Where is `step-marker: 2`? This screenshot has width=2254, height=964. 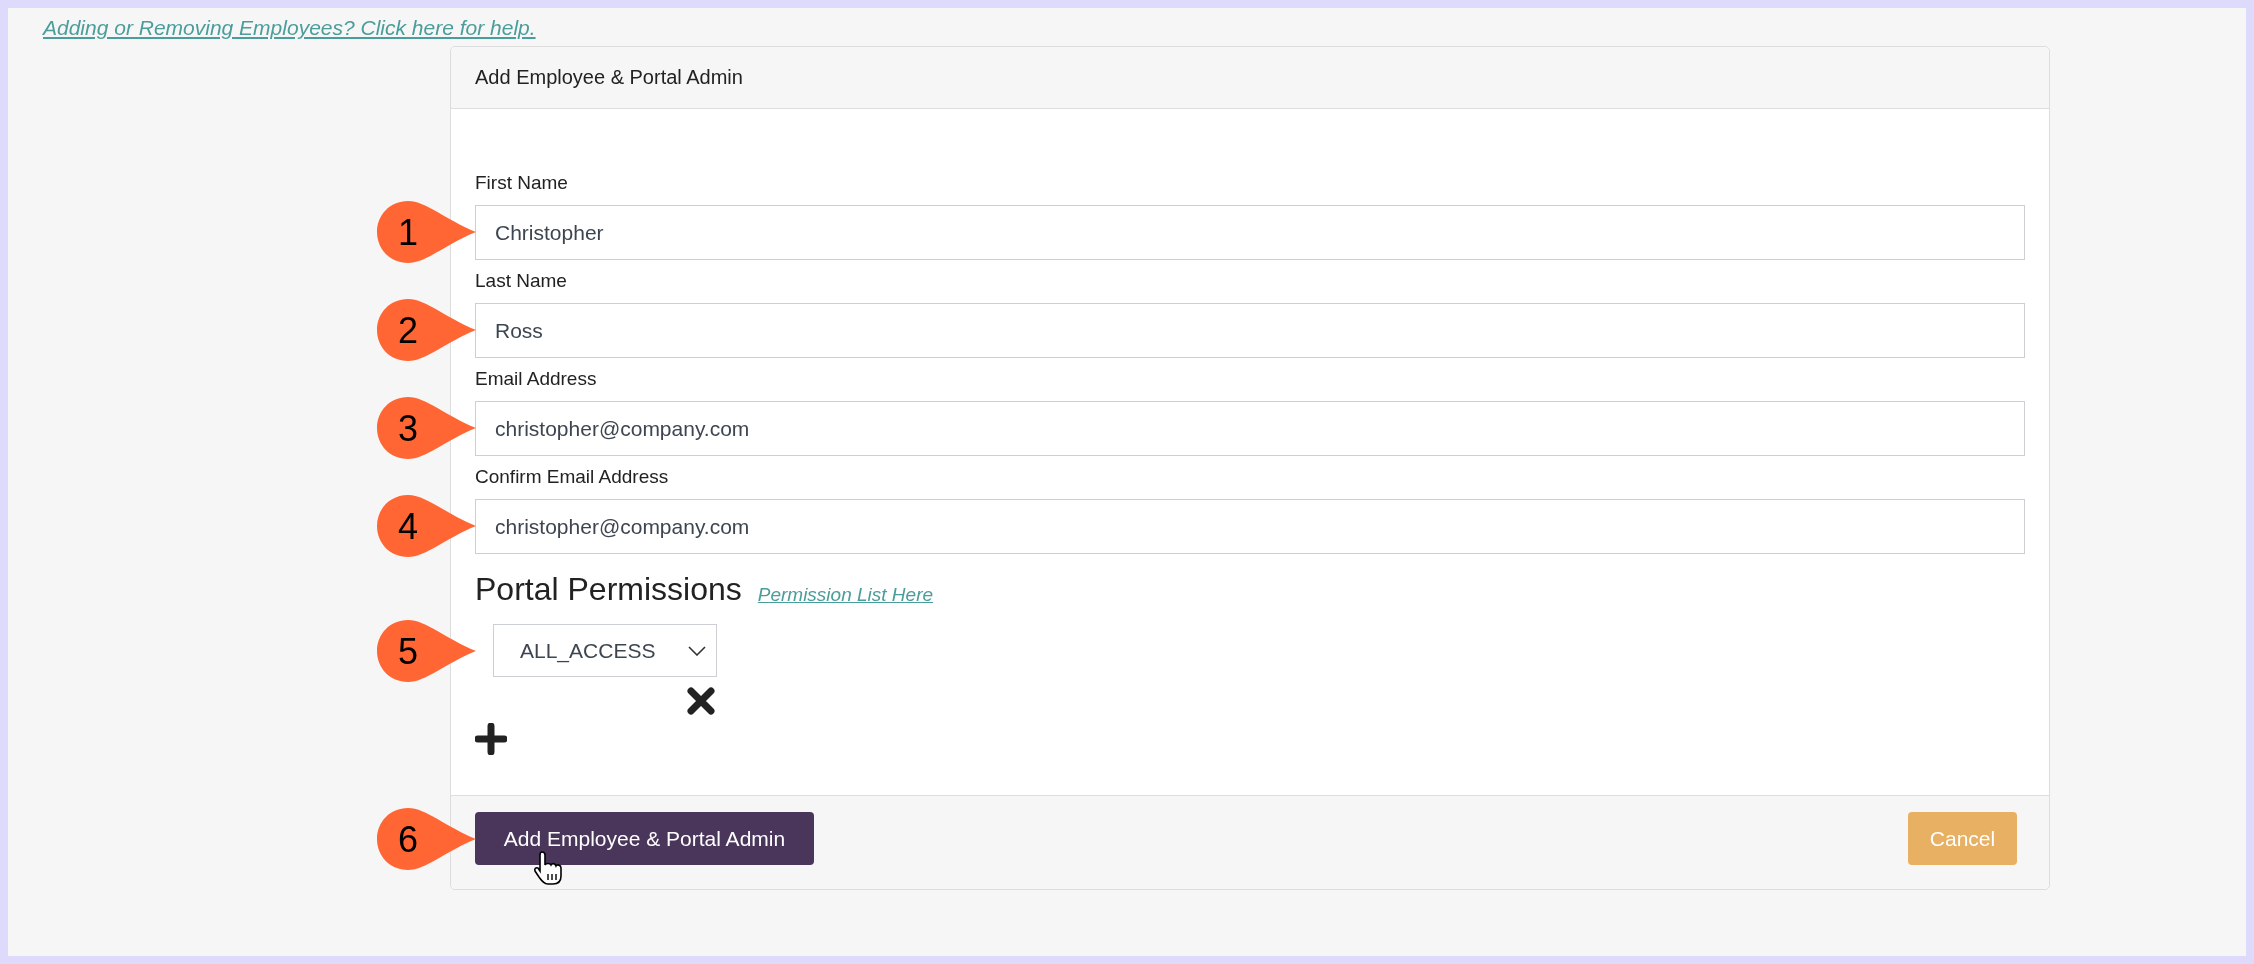 step-marker: 2 is located at coordinates (427, 330).